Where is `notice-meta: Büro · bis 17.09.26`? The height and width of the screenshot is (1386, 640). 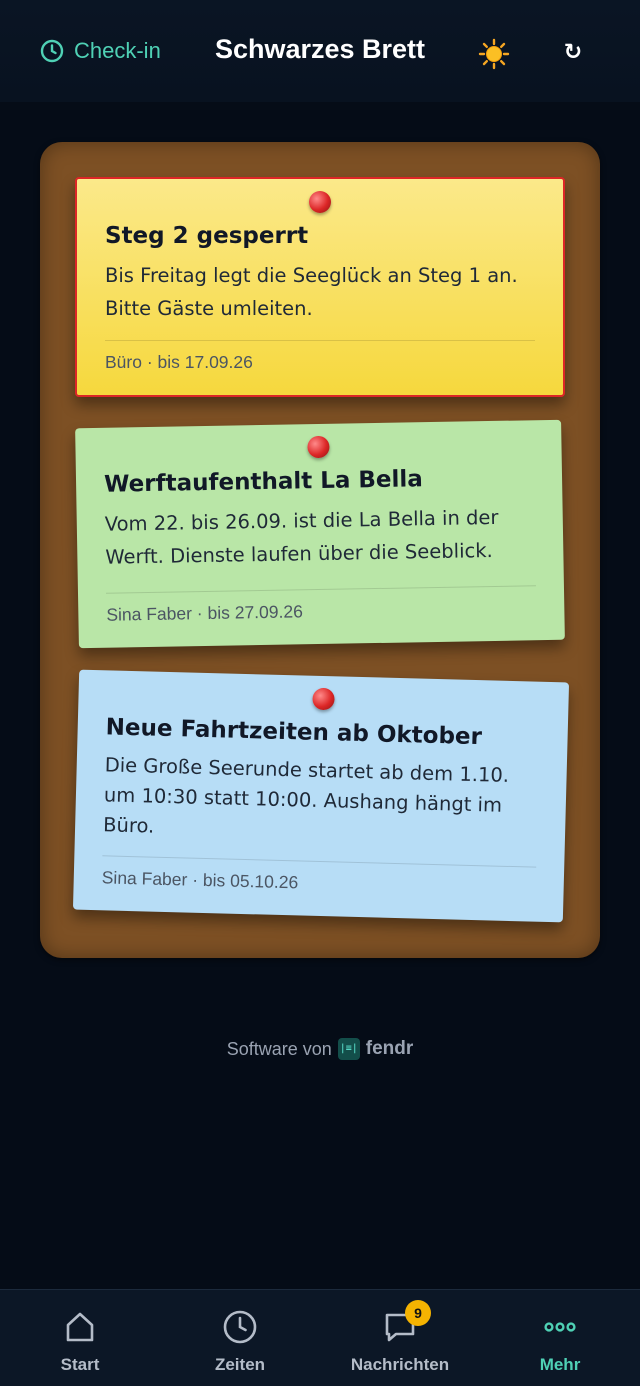
notice-meta: Büro · bis 17.09.26 is located at coordinates (320, 356).